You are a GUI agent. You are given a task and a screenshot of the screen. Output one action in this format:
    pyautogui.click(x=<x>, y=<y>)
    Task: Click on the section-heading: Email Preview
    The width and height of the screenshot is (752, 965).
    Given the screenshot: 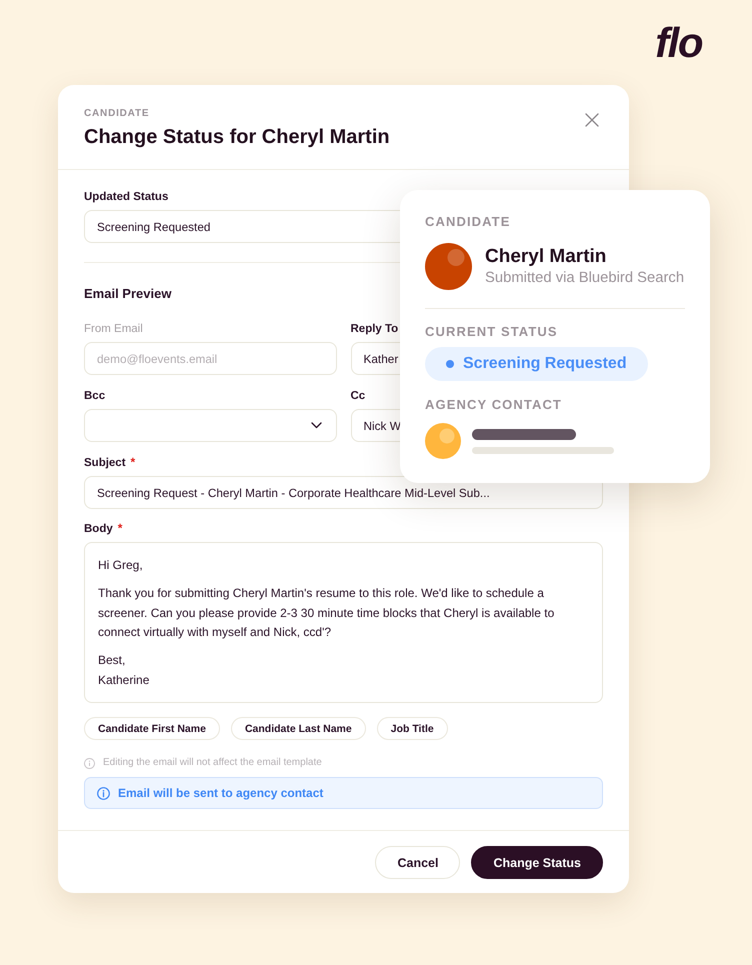 What is the action you would take?
    pyautogui.click(x=128, y=294)
    